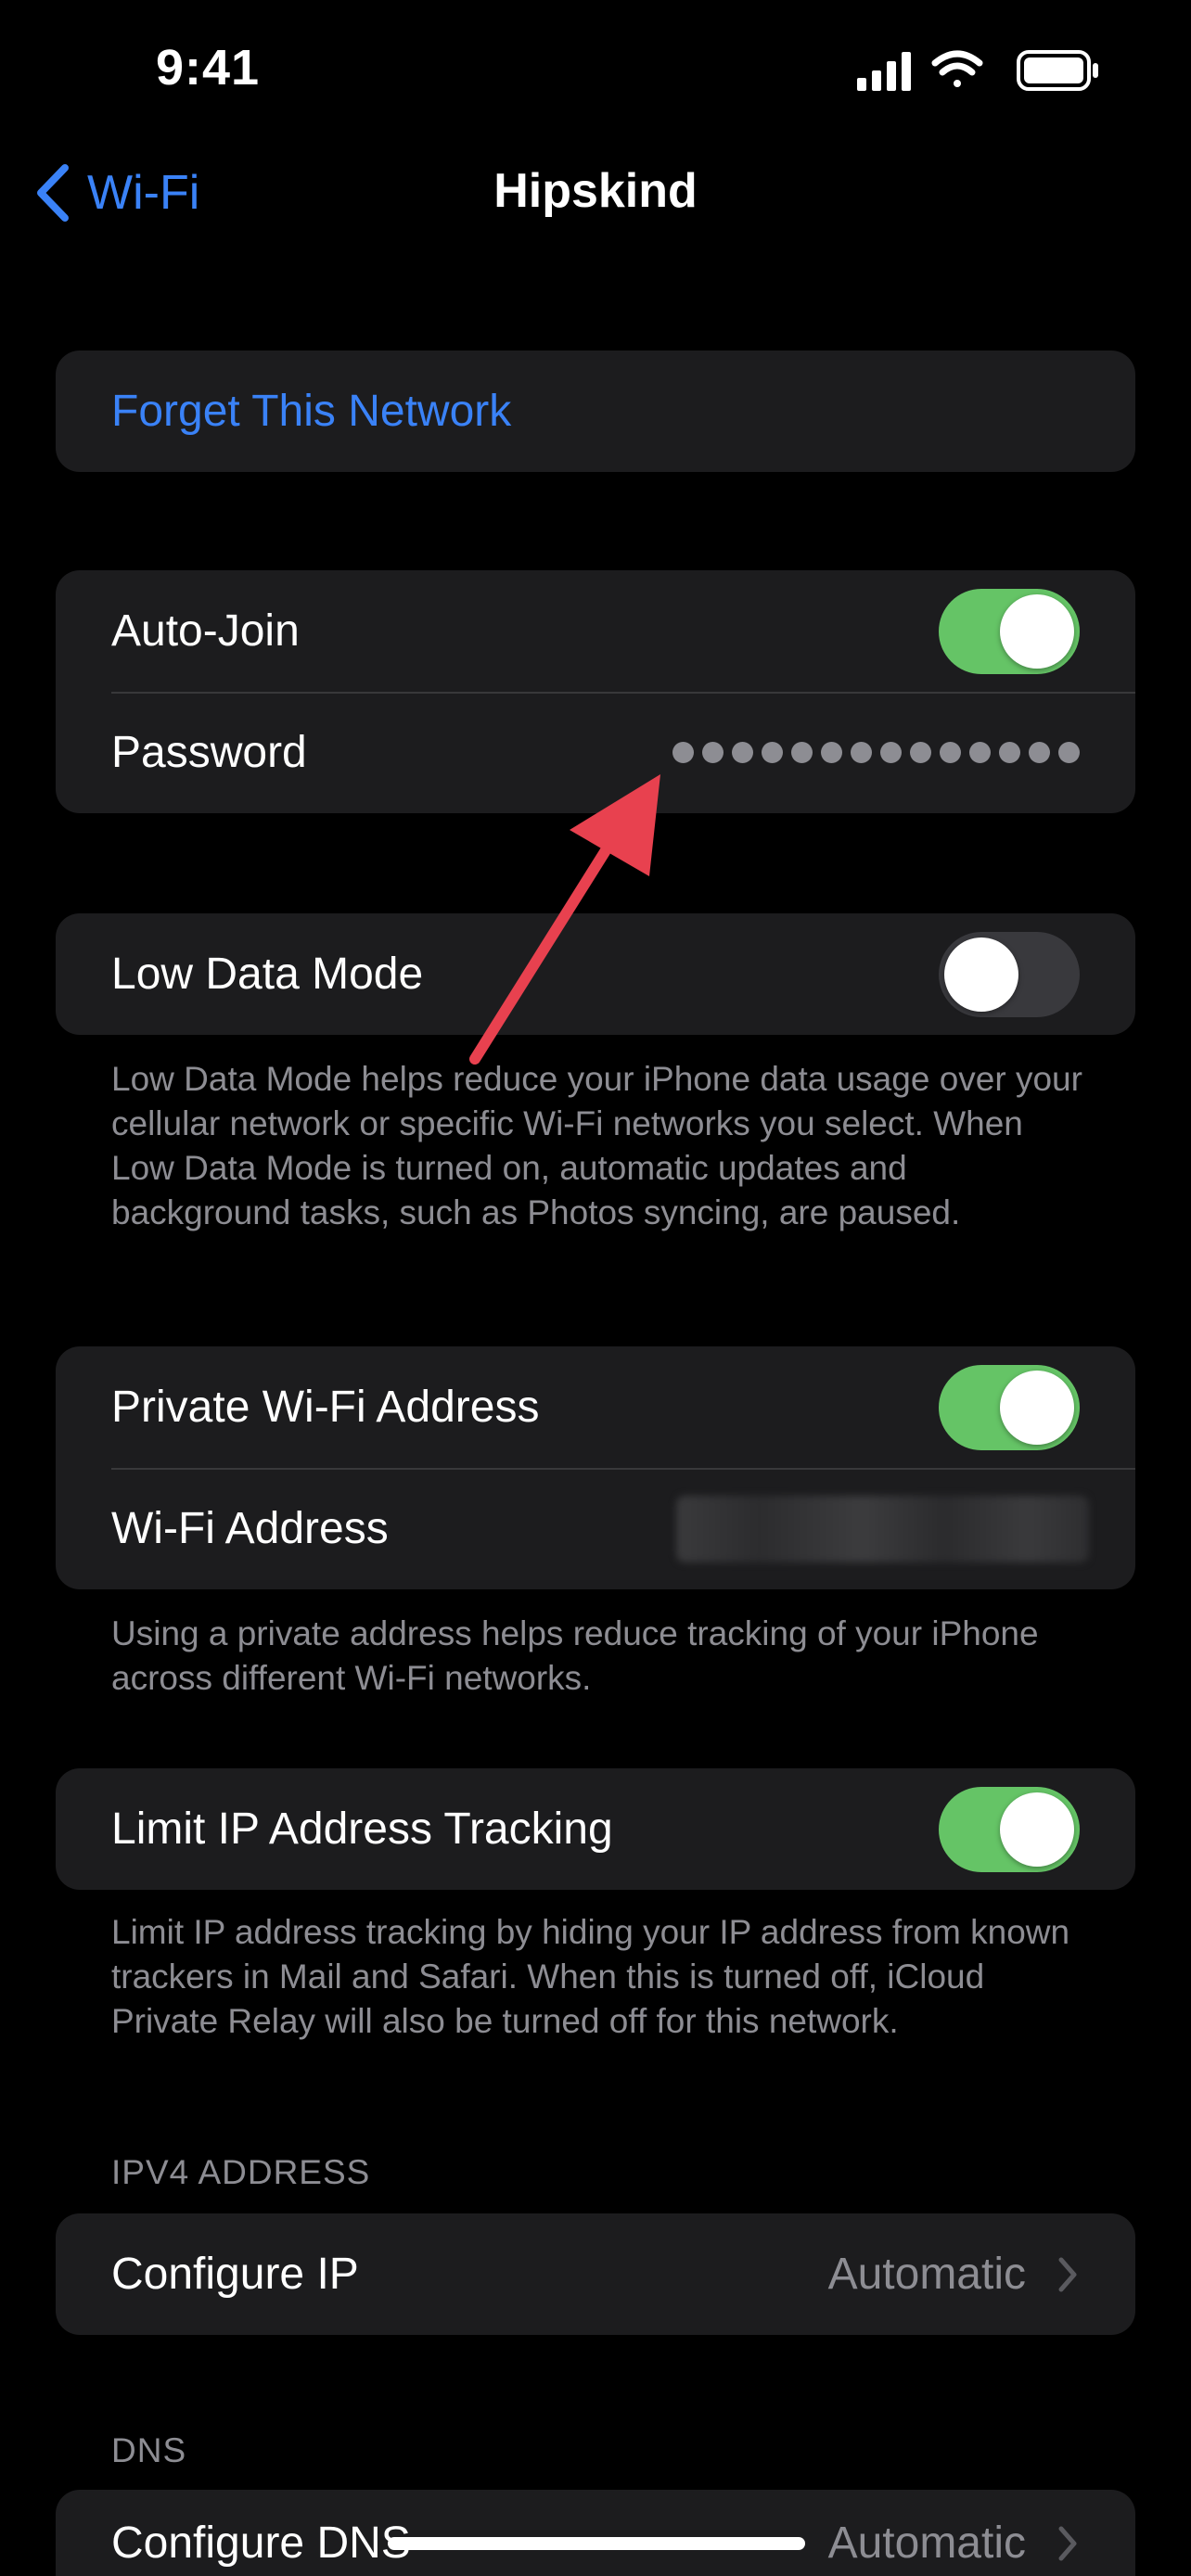  What do you see at coordinates (595, 1528) in the screenshot?
I see `wifi-address-row: Wi-Fi Address` at bounding box center [595, 1528].